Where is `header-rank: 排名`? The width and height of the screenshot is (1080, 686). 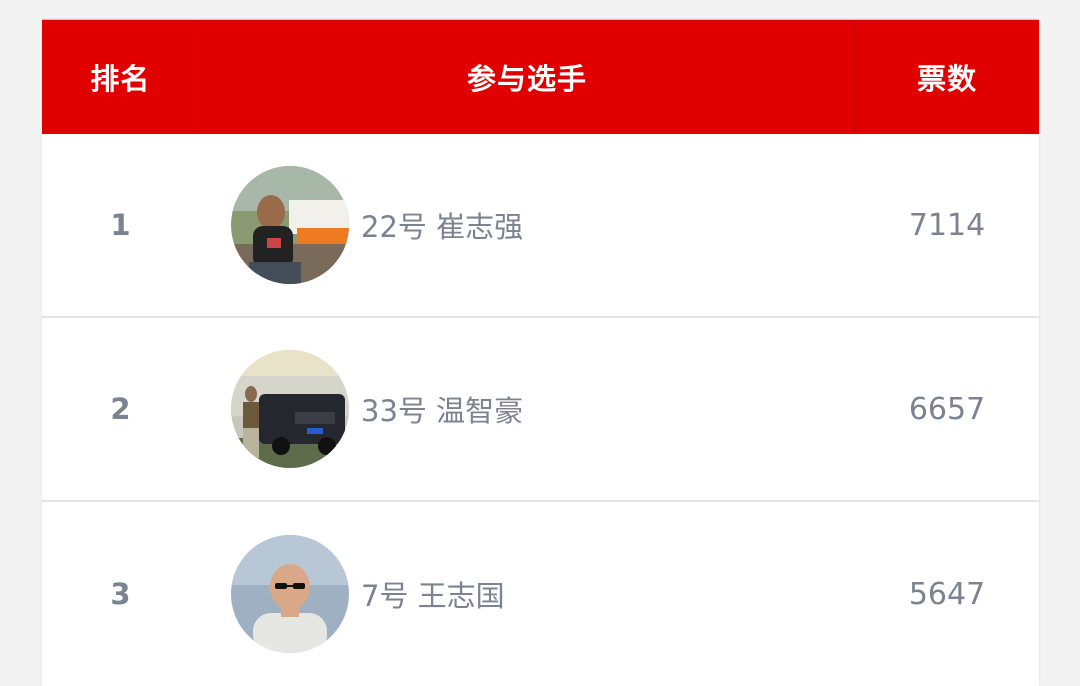
header-rank: 排名 is located at coordinates (121, 77).